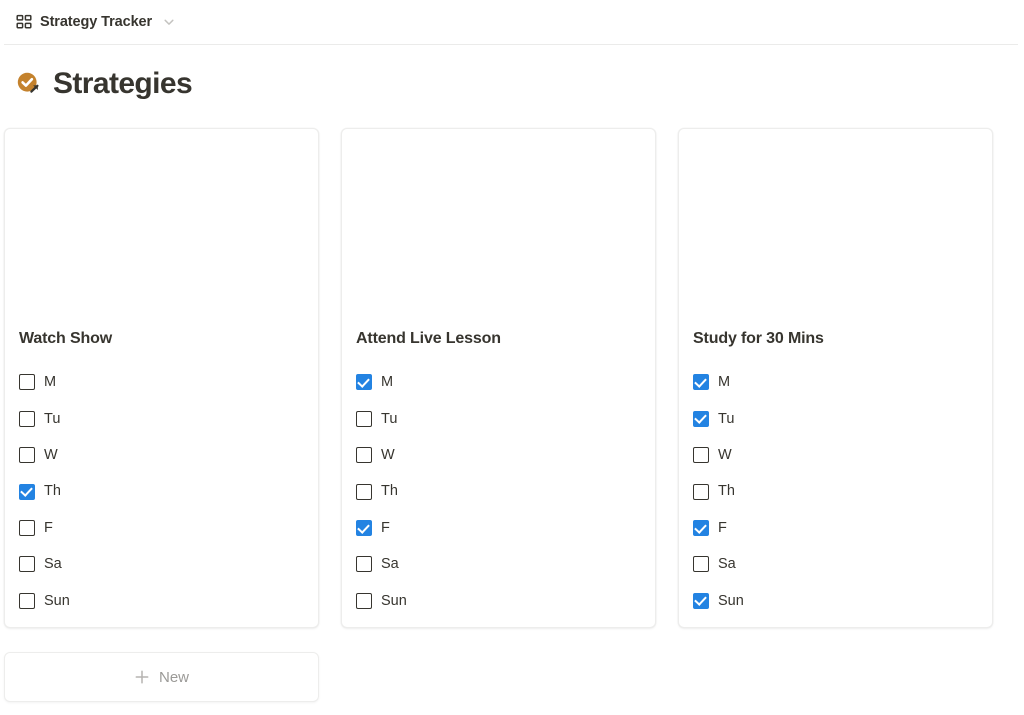 The image size is (1024, 715). I want to click on gallery-card-title: Attend Live Lesson, so click(428, 339).